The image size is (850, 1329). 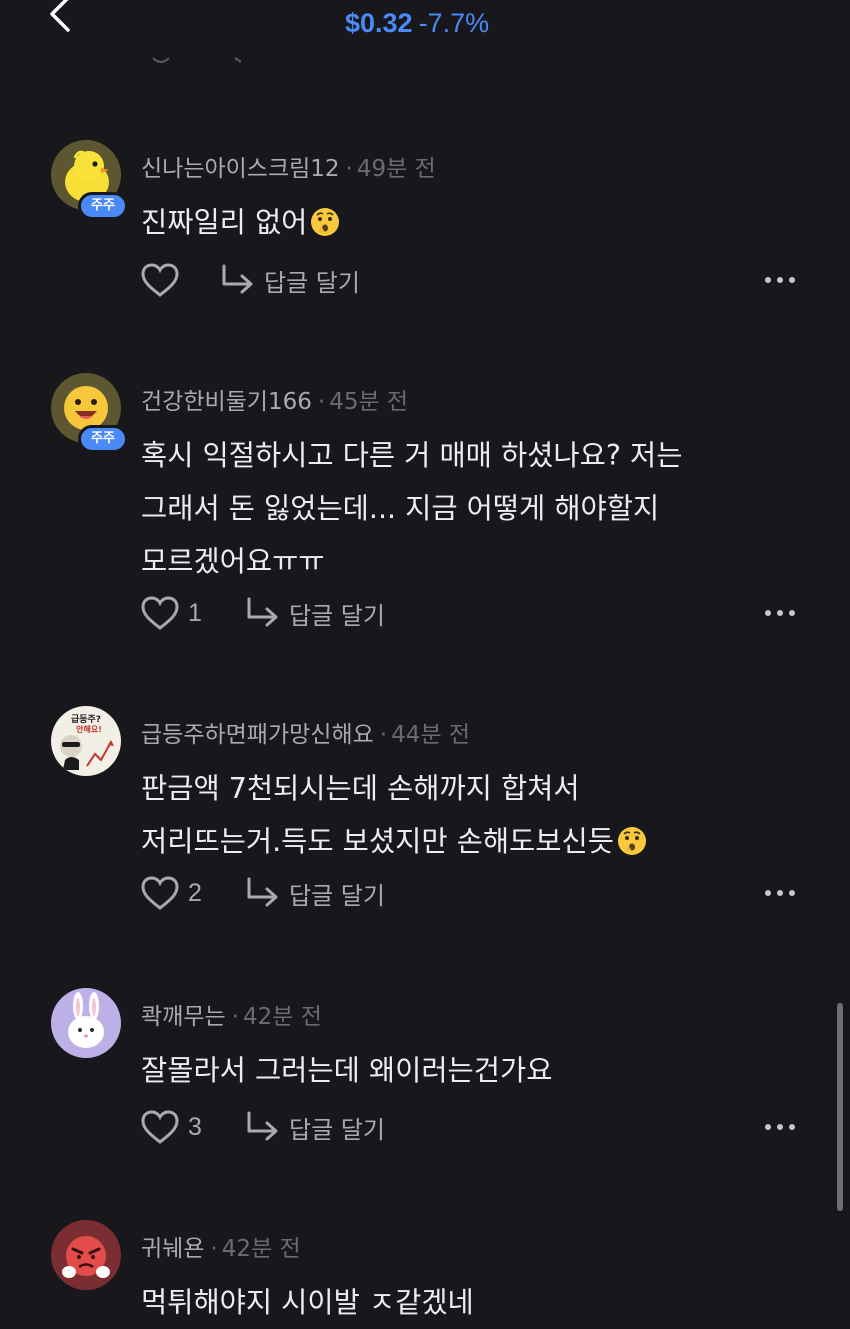 I want to click on like-button: 2, so click(x=171, y=893).